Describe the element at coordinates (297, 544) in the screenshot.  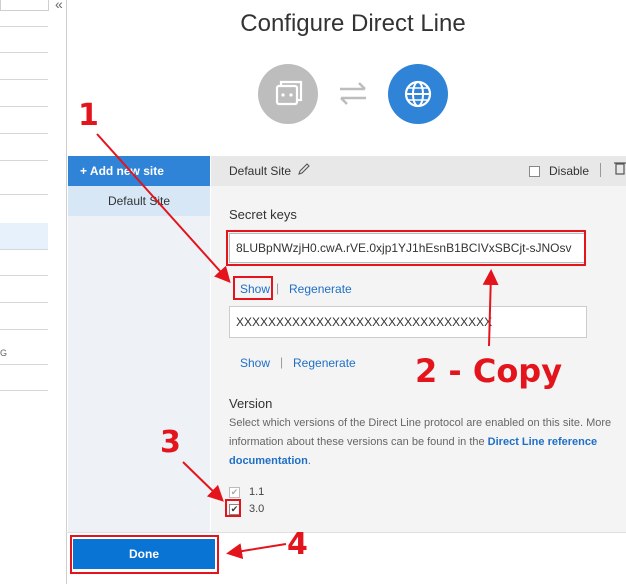
I see `annotation-label-4: 4` at that location.